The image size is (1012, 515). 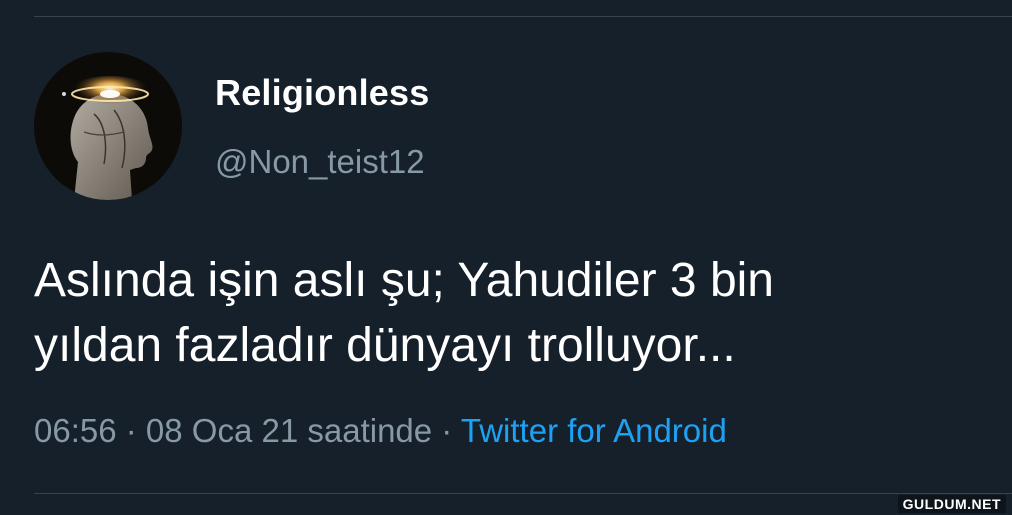 I want to click on user-handle: @Non_teist12, so click(x=320, y=162).